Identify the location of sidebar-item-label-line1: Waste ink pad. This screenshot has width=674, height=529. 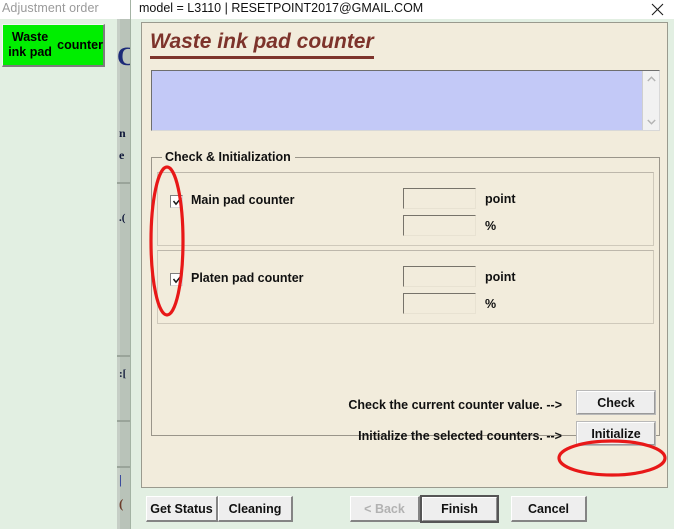
(30, 44).